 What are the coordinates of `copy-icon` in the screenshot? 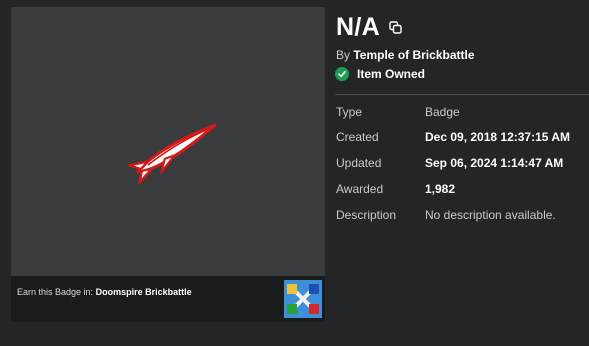 It's located at (395, 27).